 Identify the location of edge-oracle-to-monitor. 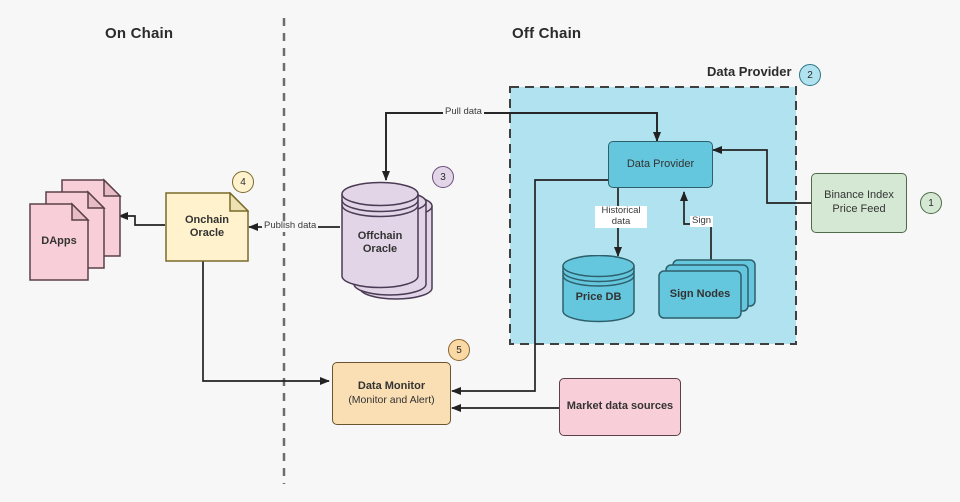
(266, 323).